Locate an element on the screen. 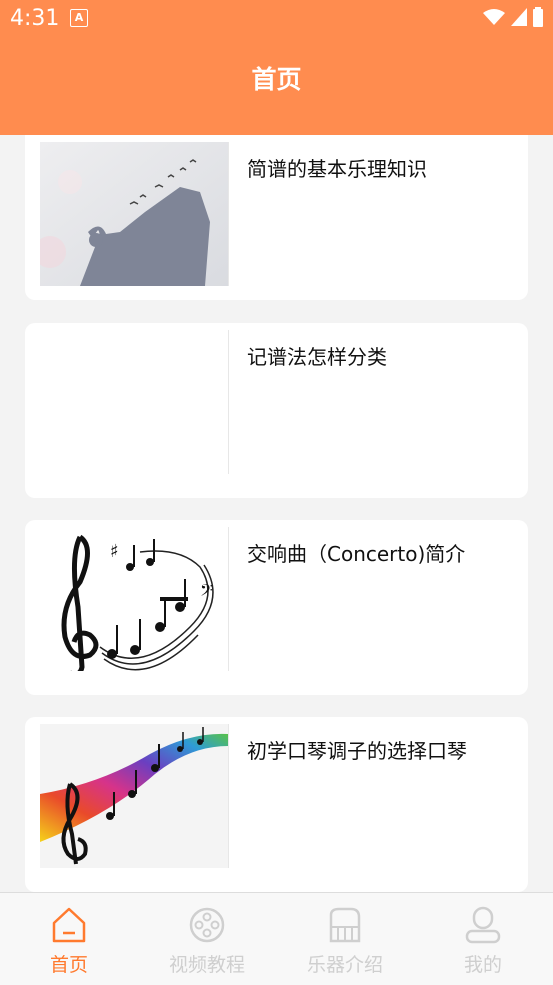  article-thumbnail: ♯ 𝄢 is located at coordinates (134, 599).